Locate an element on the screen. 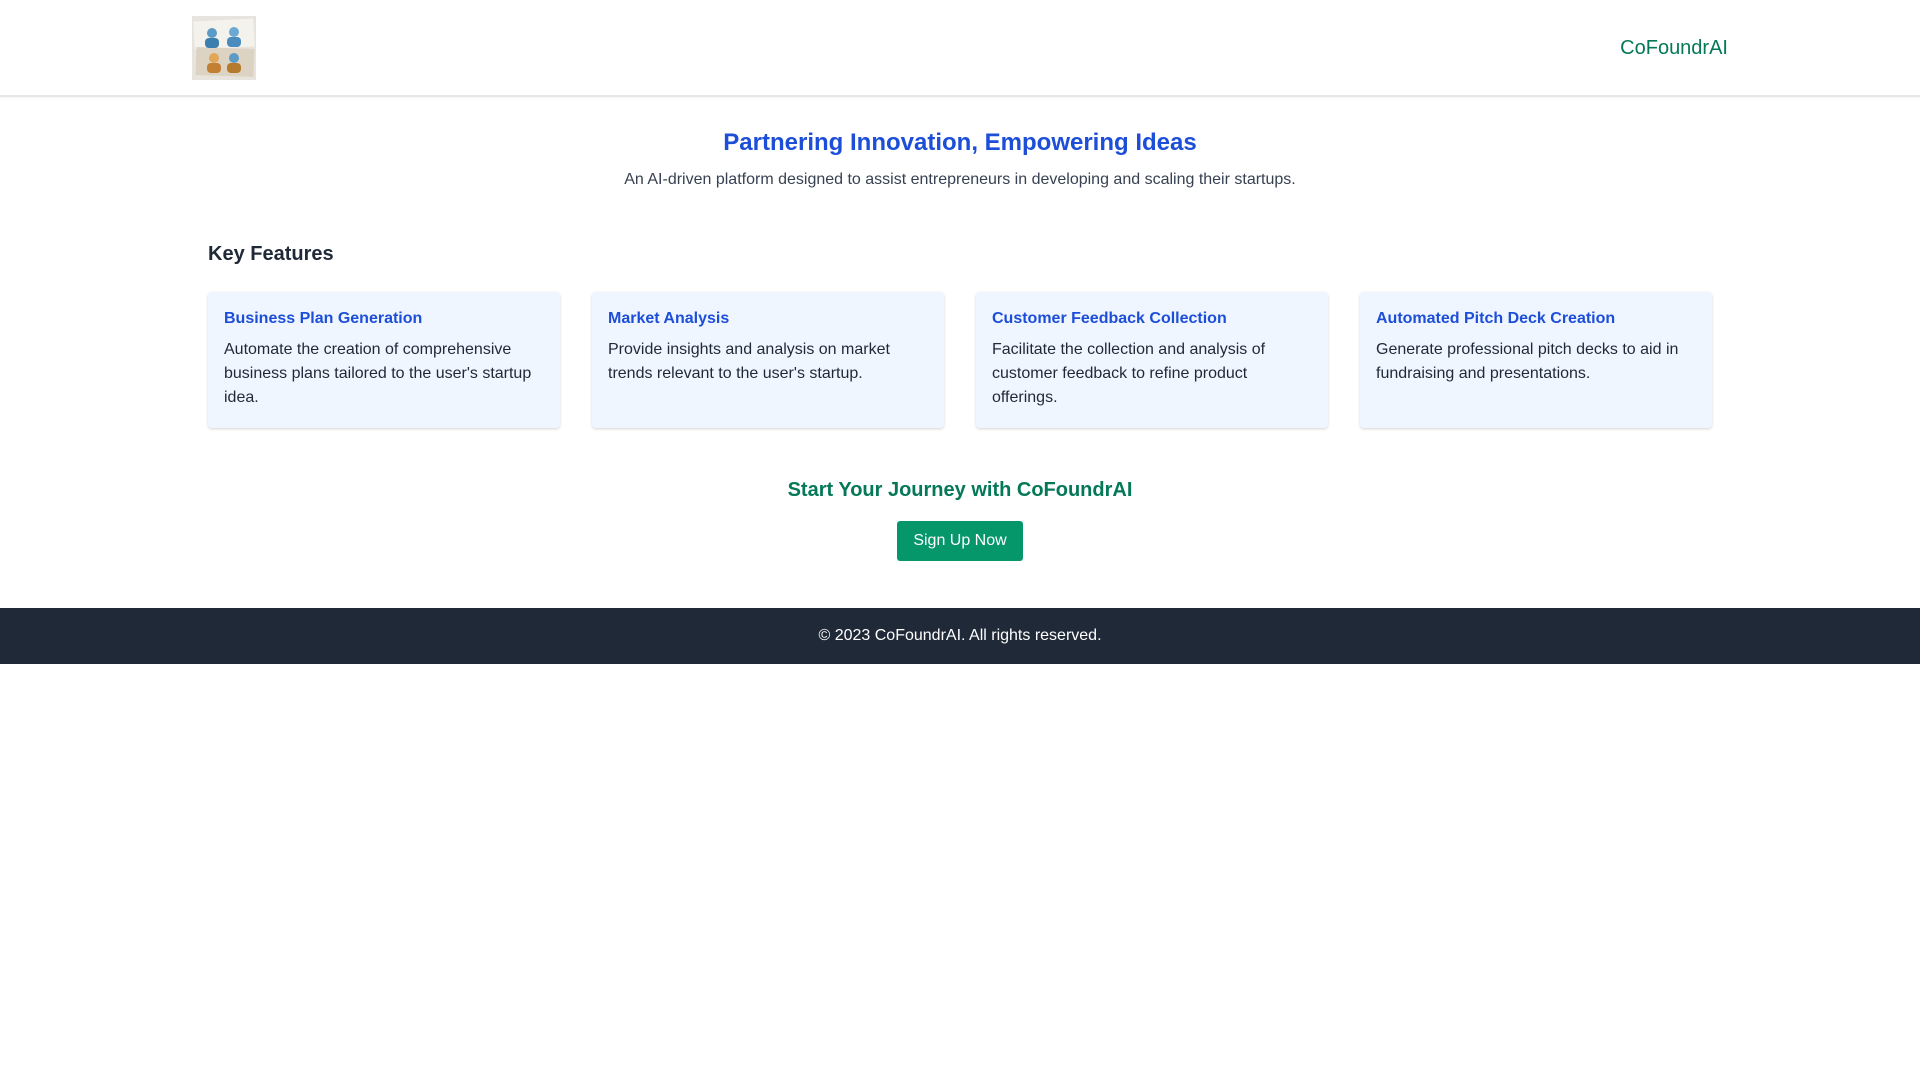 The width and height of the screenshot is (1920, 1080). site-header: CoFoundrAI is located at coordinates (960, 48).